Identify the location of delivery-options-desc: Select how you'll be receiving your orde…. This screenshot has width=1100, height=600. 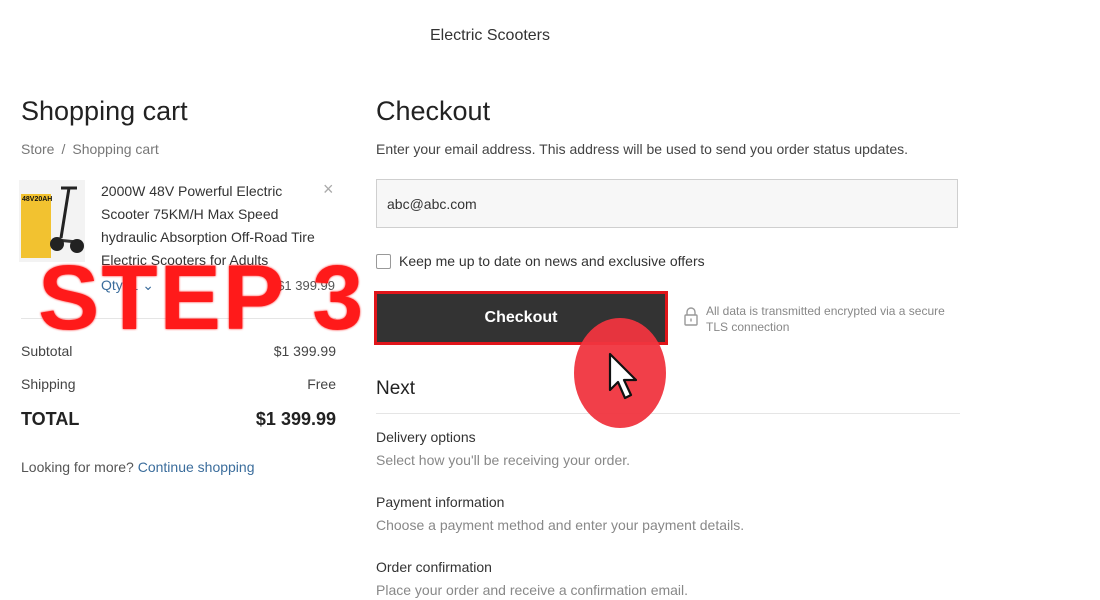
(503, 460).